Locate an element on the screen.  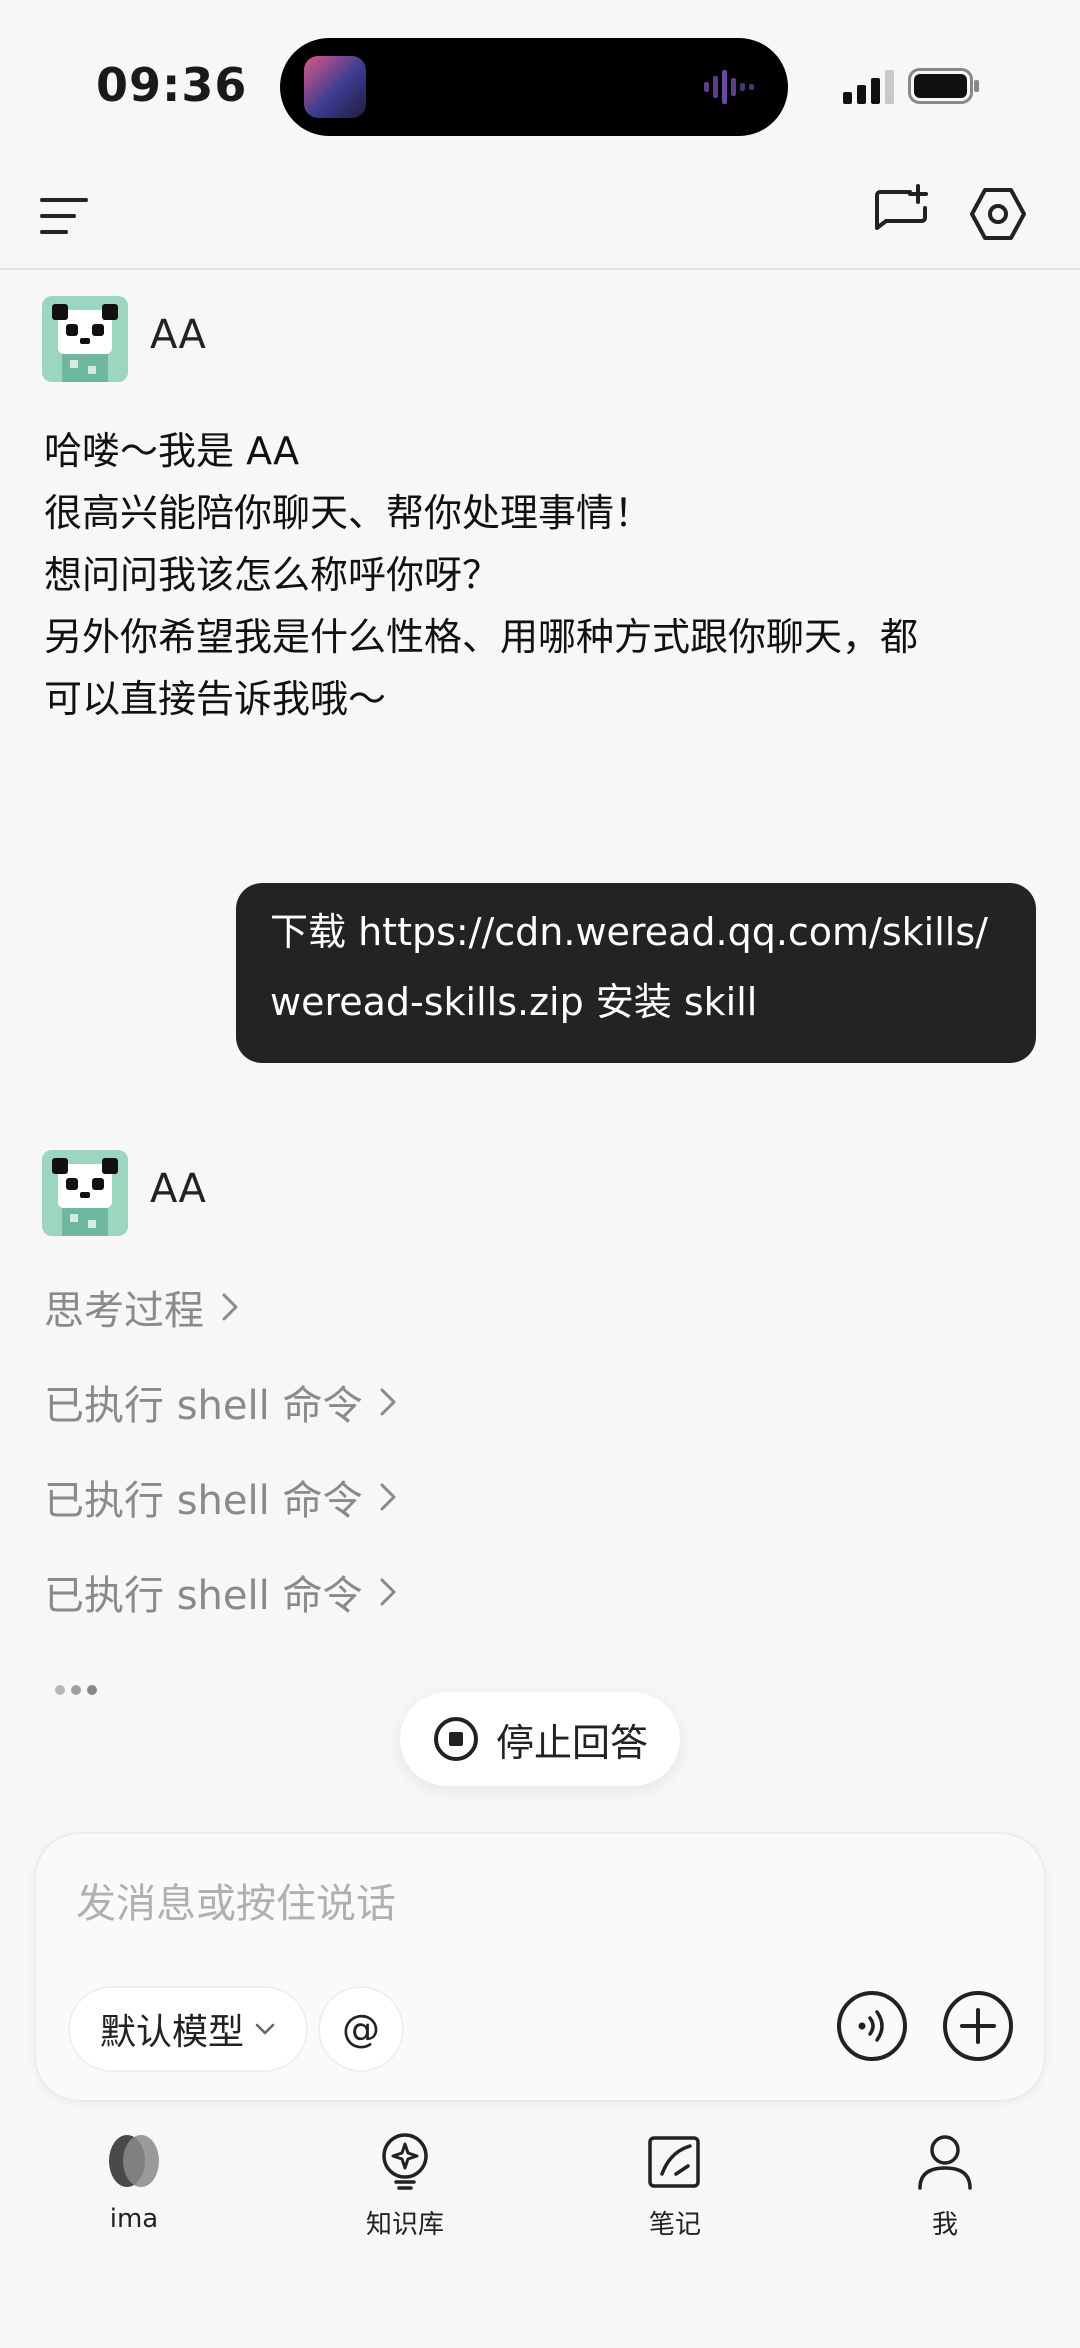
typing-indicator-icon is located at coordinates (76, 1690).